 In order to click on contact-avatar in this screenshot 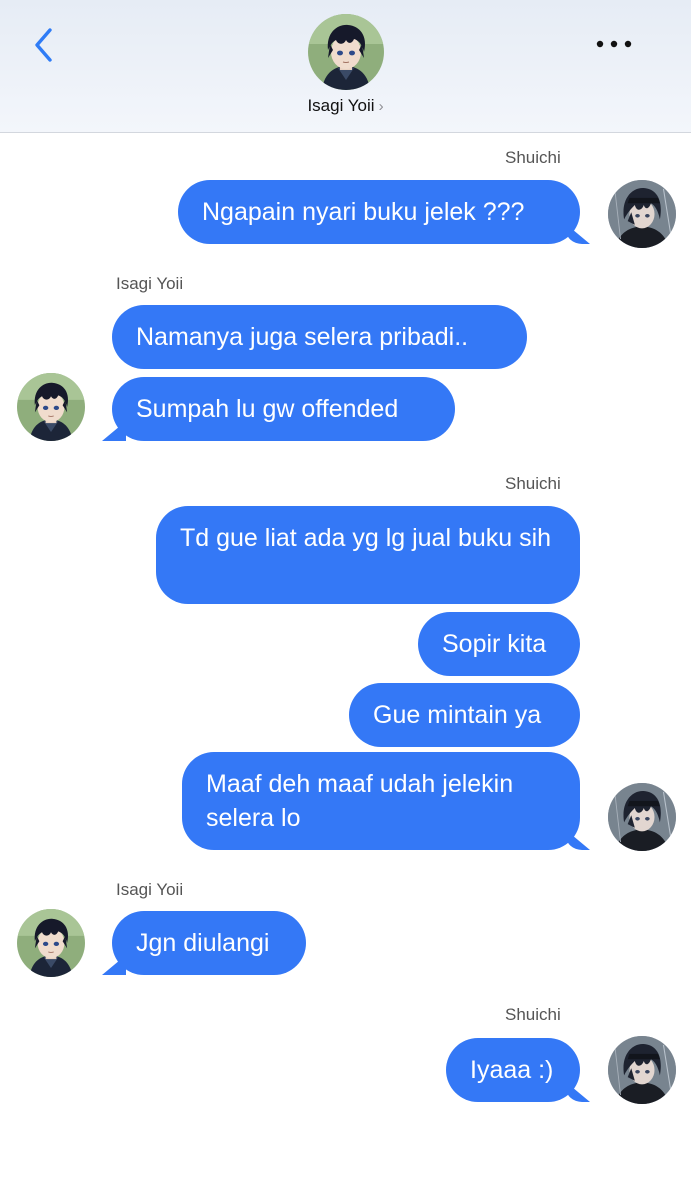, I will do `click(346, 52)`.